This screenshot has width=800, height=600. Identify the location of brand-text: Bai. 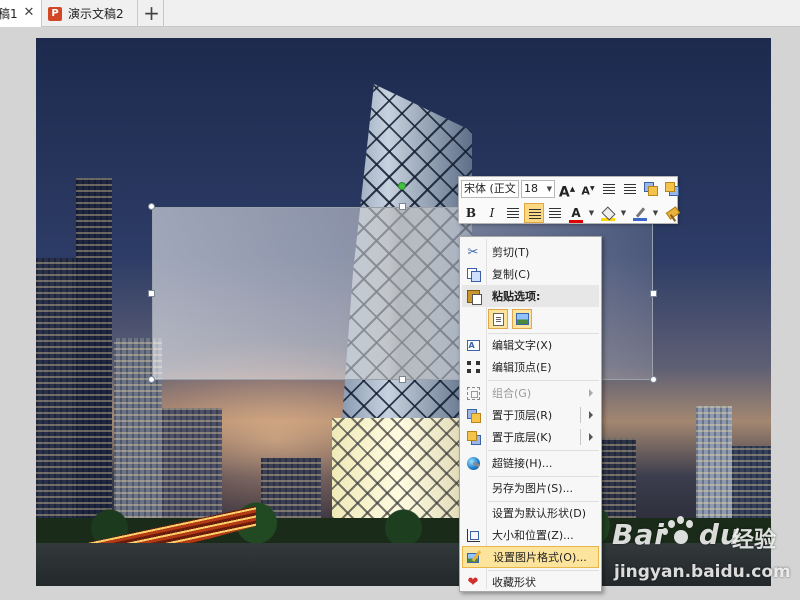
(638, 534).